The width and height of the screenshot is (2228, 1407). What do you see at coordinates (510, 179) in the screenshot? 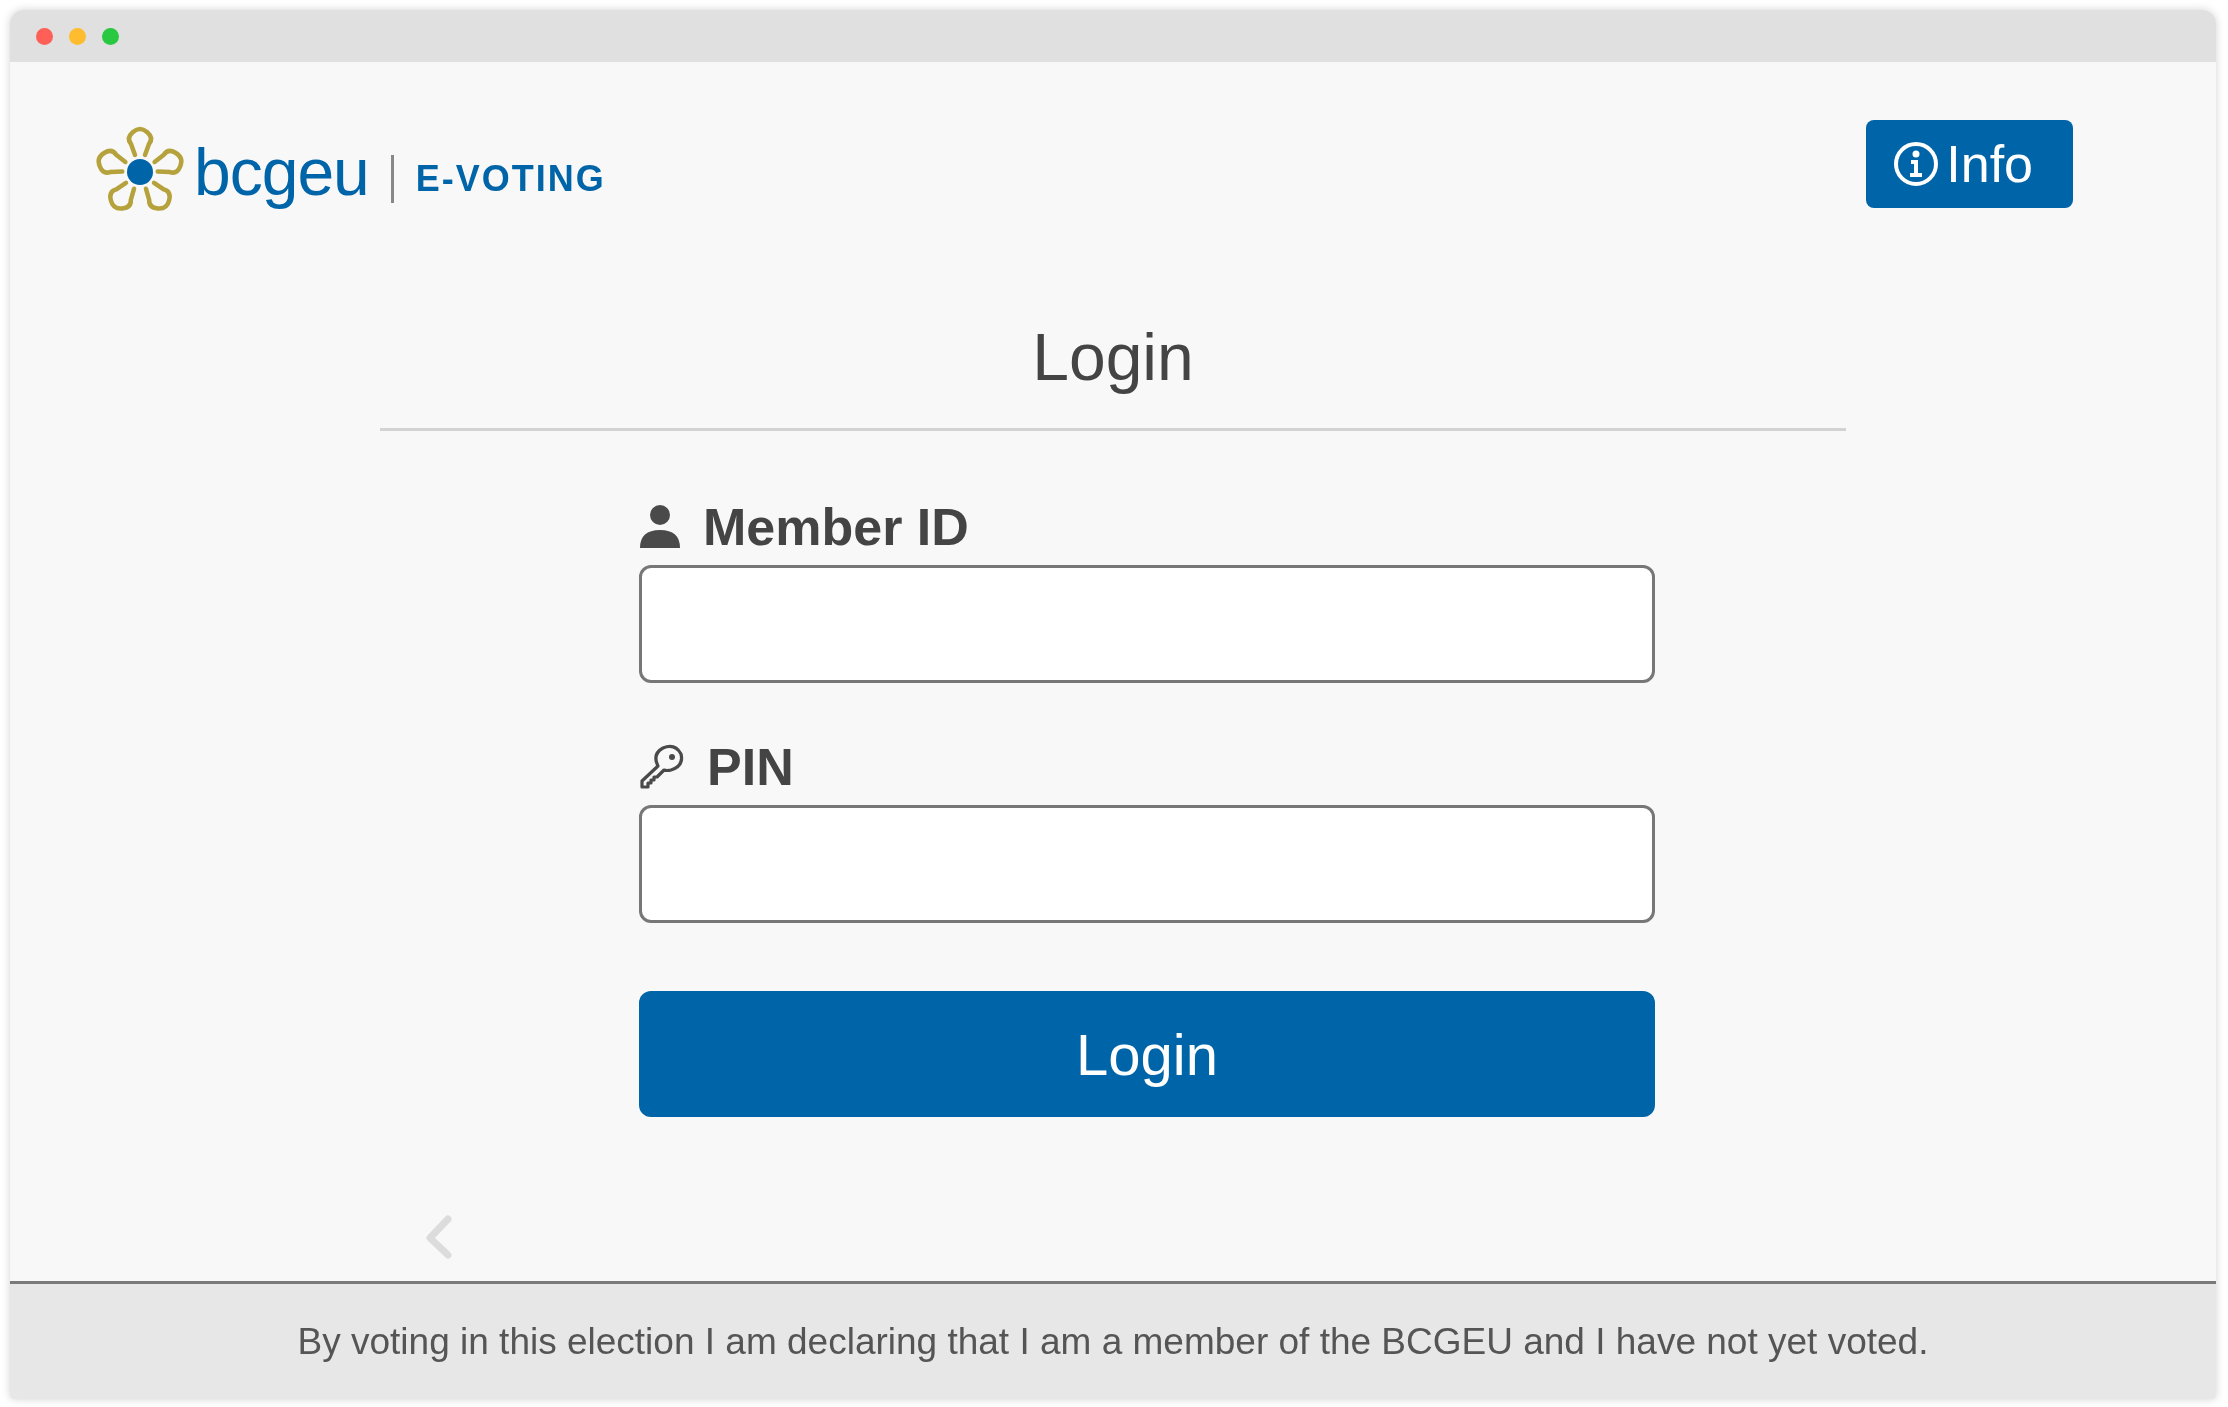
I see `product-name: E-VOTING` at bounding box center [510, 179].